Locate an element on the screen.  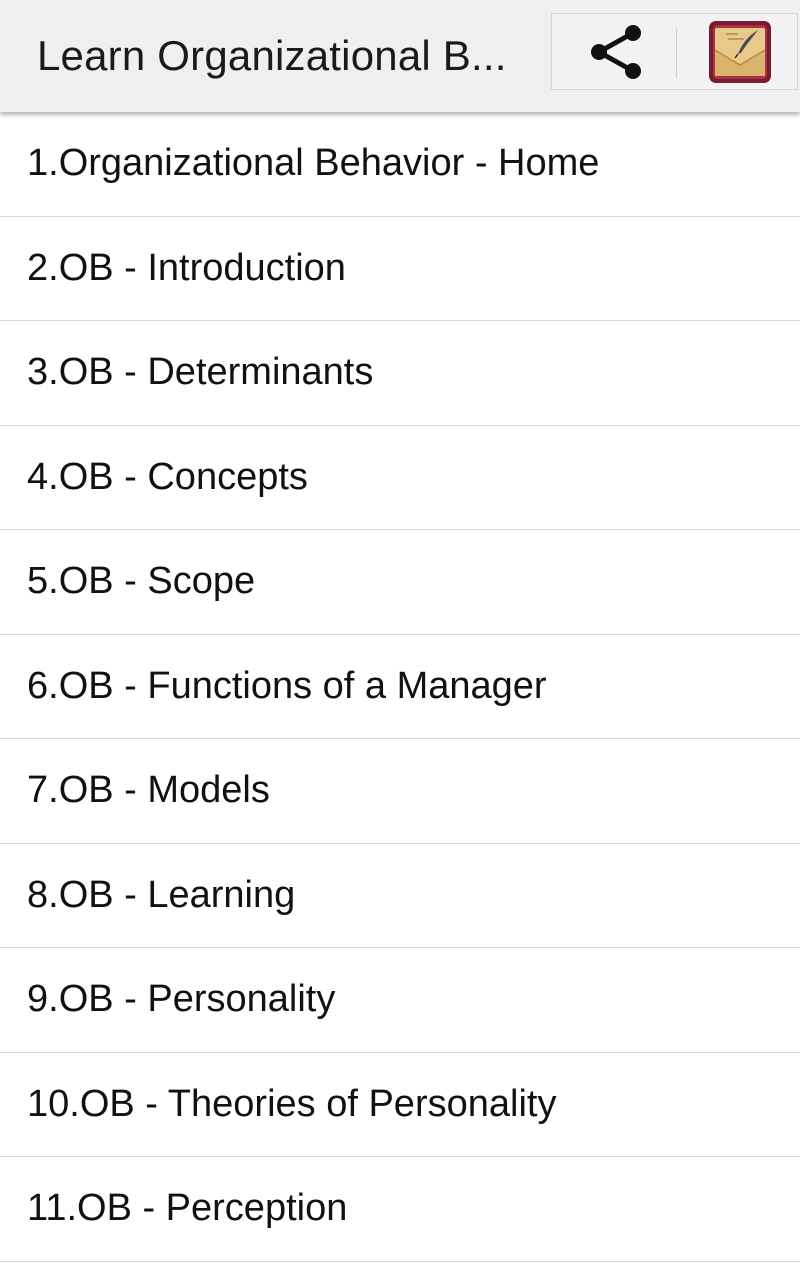
app-icon-button is located at coordinates (740, 52).